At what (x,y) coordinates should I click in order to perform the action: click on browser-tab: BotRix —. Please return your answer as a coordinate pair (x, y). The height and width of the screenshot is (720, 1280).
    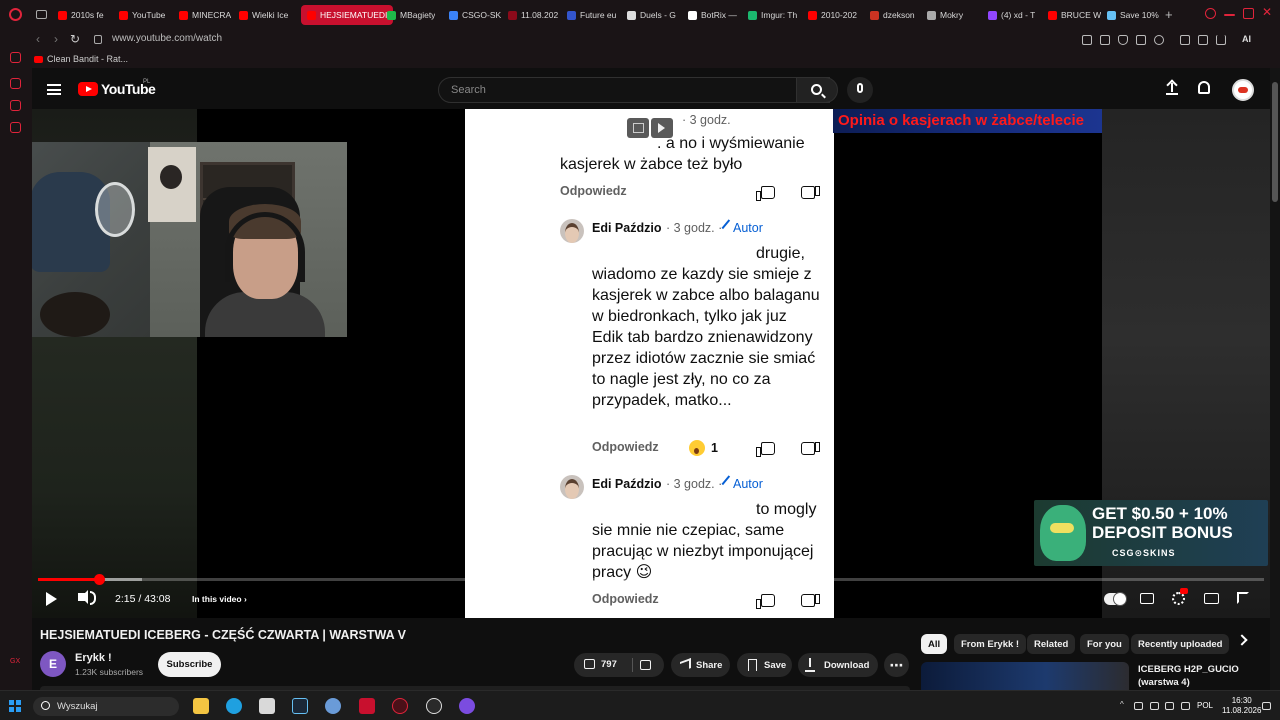
    Looking at the image, I should click on (712, 15).